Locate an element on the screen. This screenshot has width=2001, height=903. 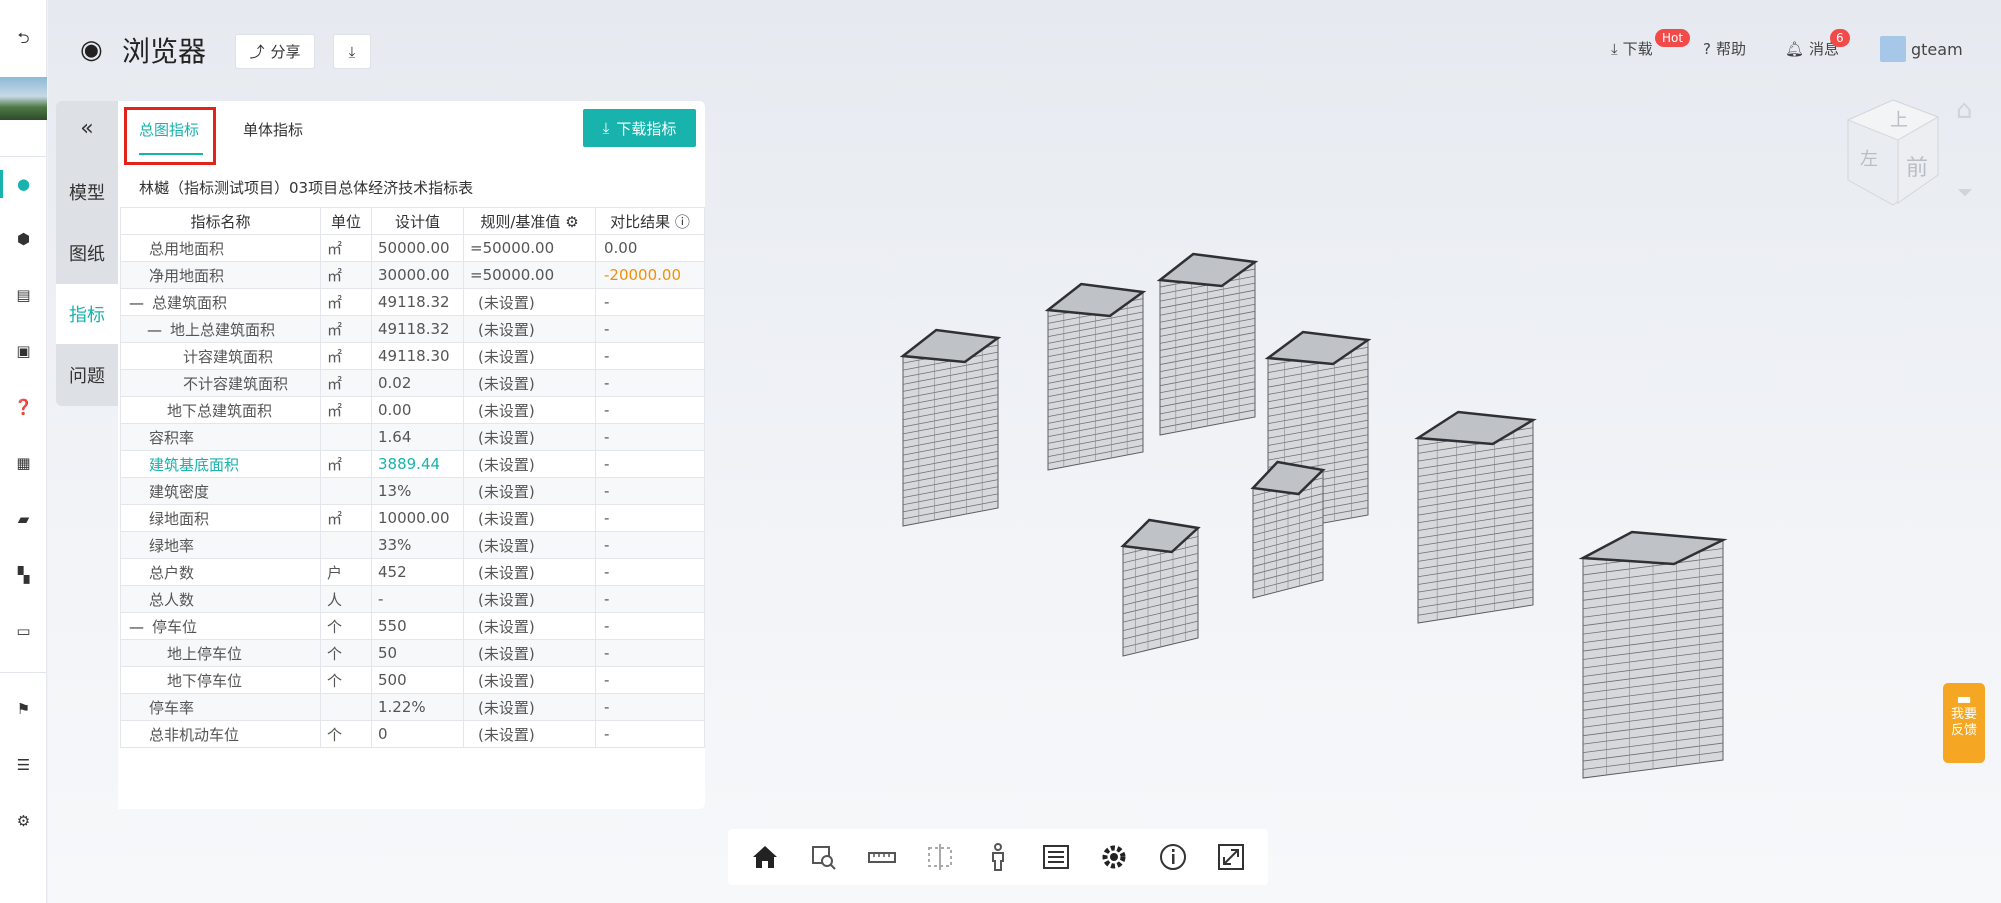
table-row: — 地上总建筑面积 ㎡ 49118.32 (未设置) - is located at coordinates (412, 329).